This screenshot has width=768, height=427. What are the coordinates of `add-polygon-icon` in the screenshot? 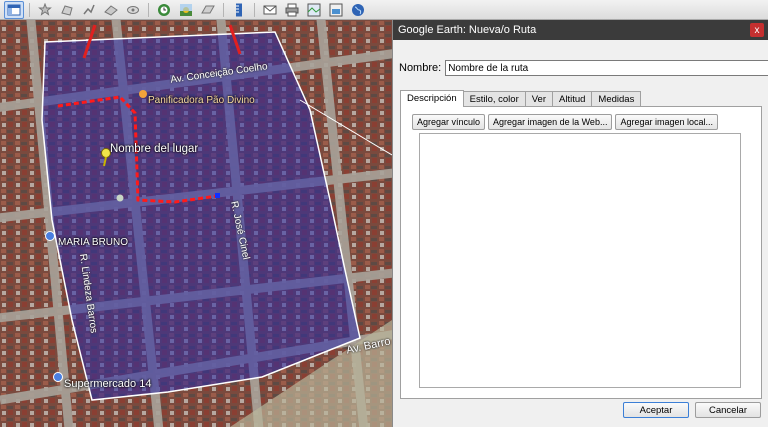 It's located at (67, 10).